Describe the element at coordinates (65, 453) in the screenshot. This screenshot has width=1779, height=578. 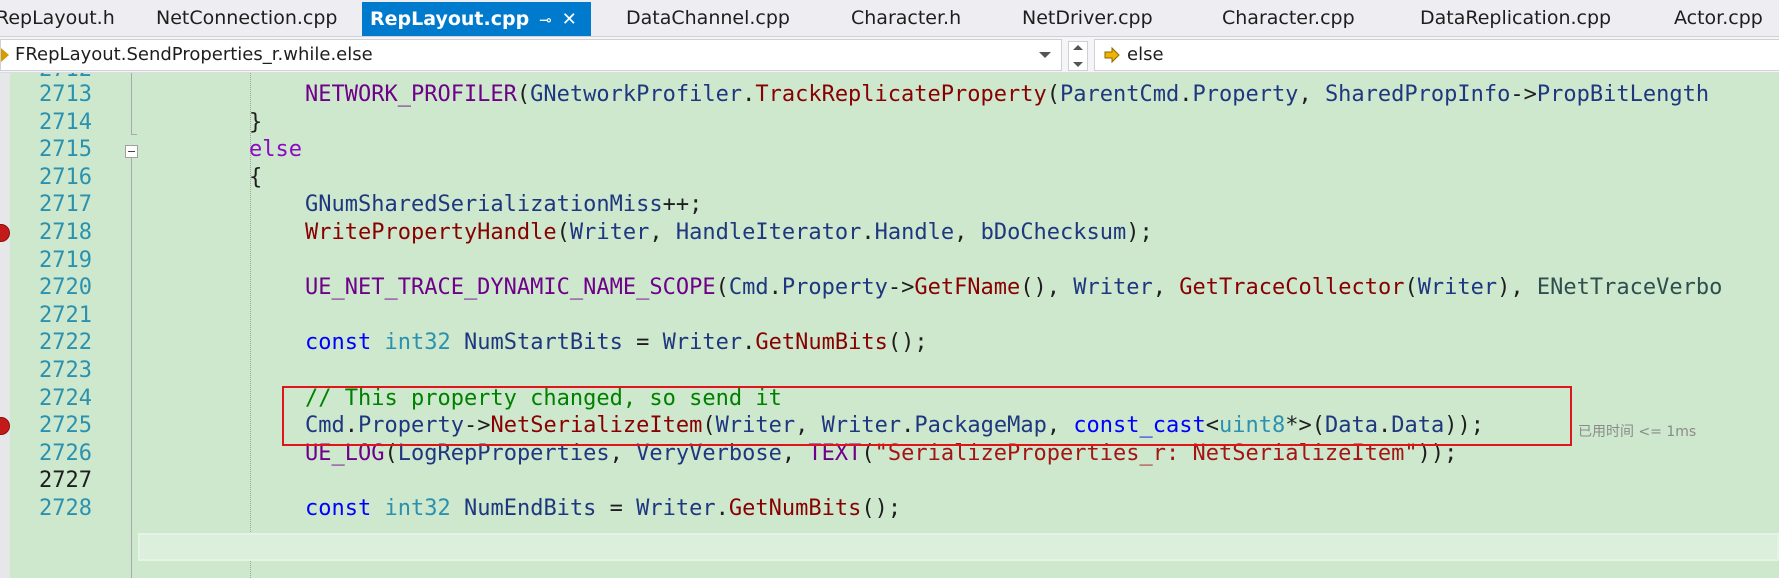
I see `line-number: 2726` at that location.